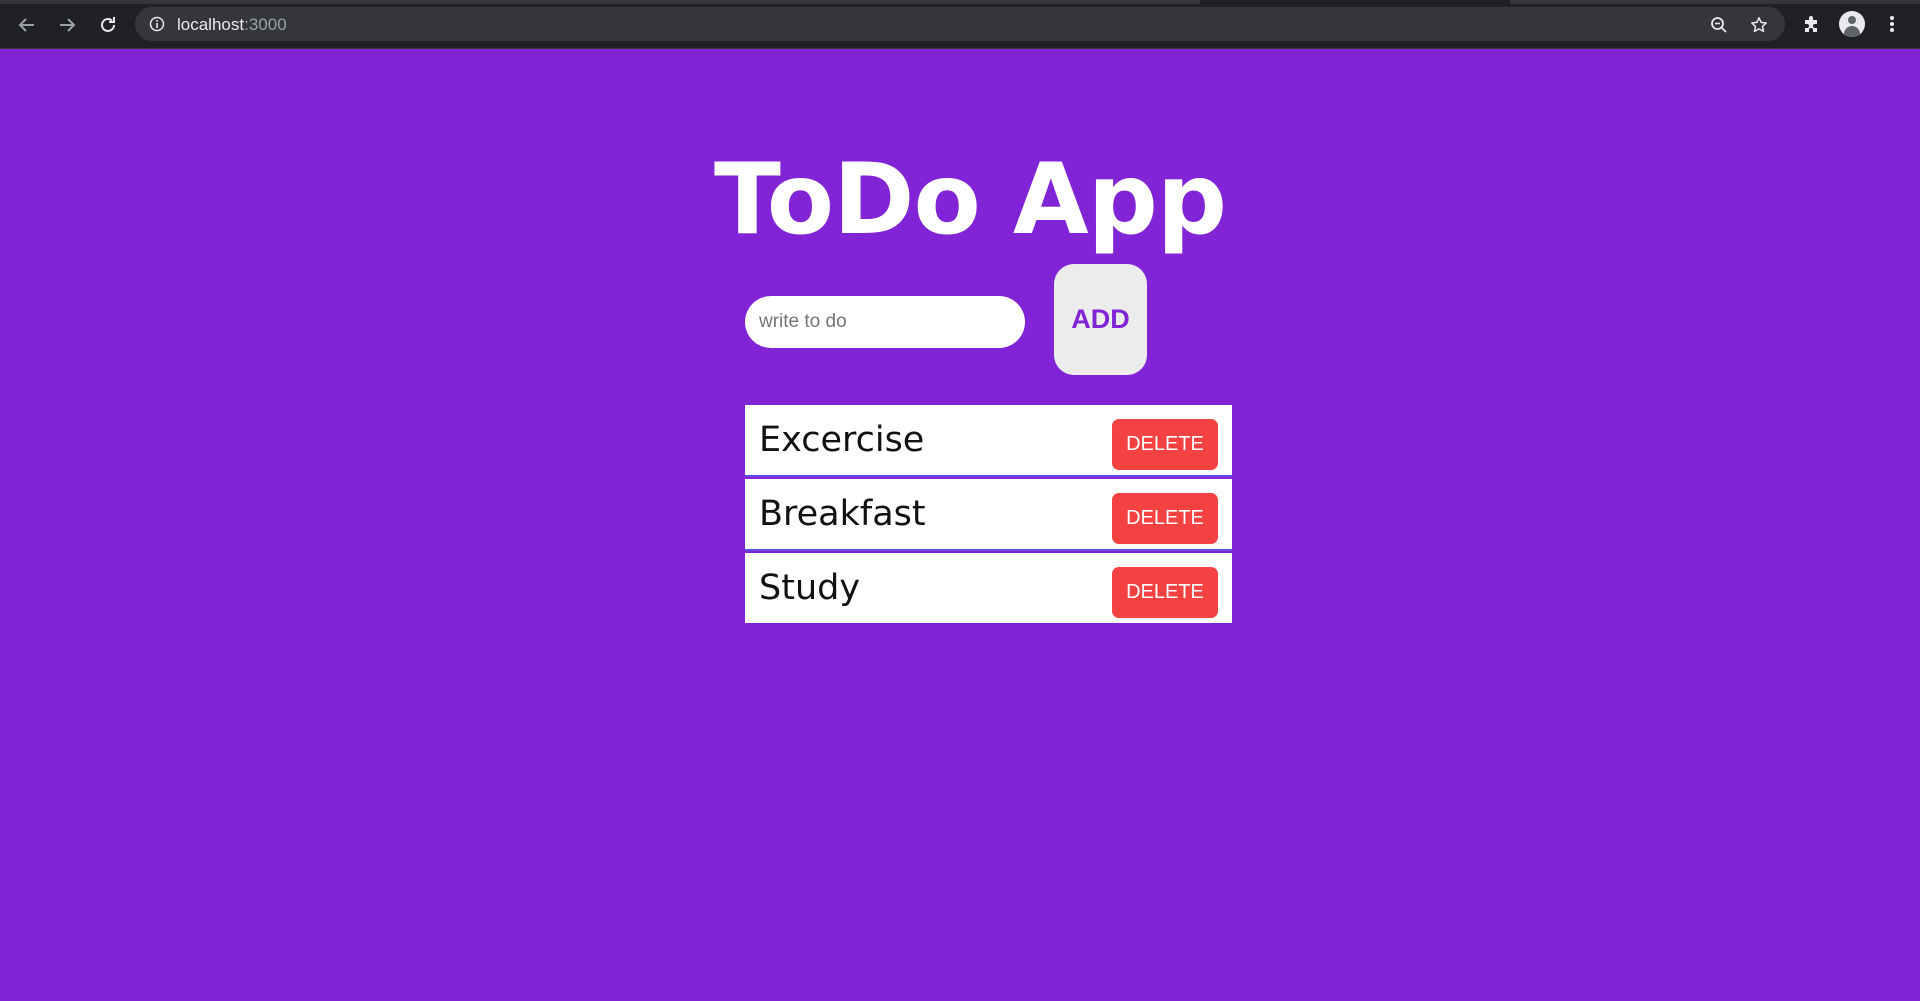 The width and height of the screenshot is (1920, 1001). Describe the element at coordinates (1759, 25) in the screenshot. I see `star-icon` at that location.